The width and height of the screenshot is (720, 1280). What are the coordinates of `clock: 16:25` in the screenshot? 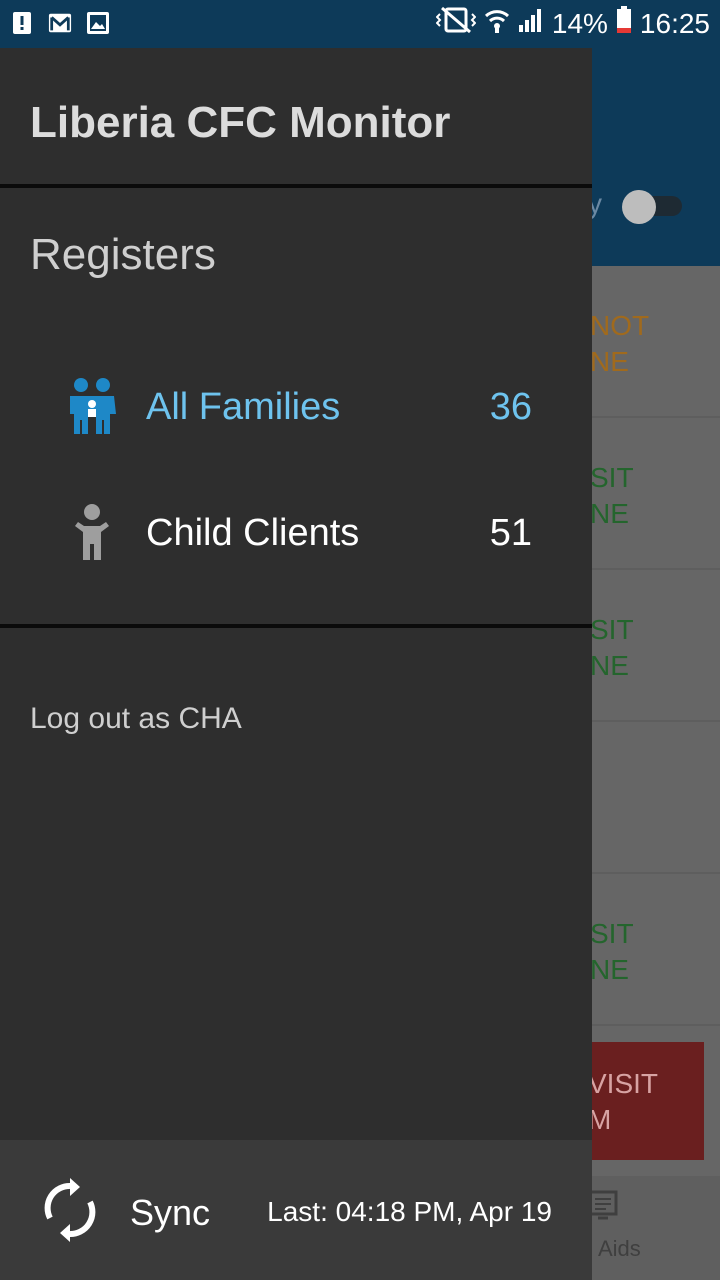 It's located at (674, 23).